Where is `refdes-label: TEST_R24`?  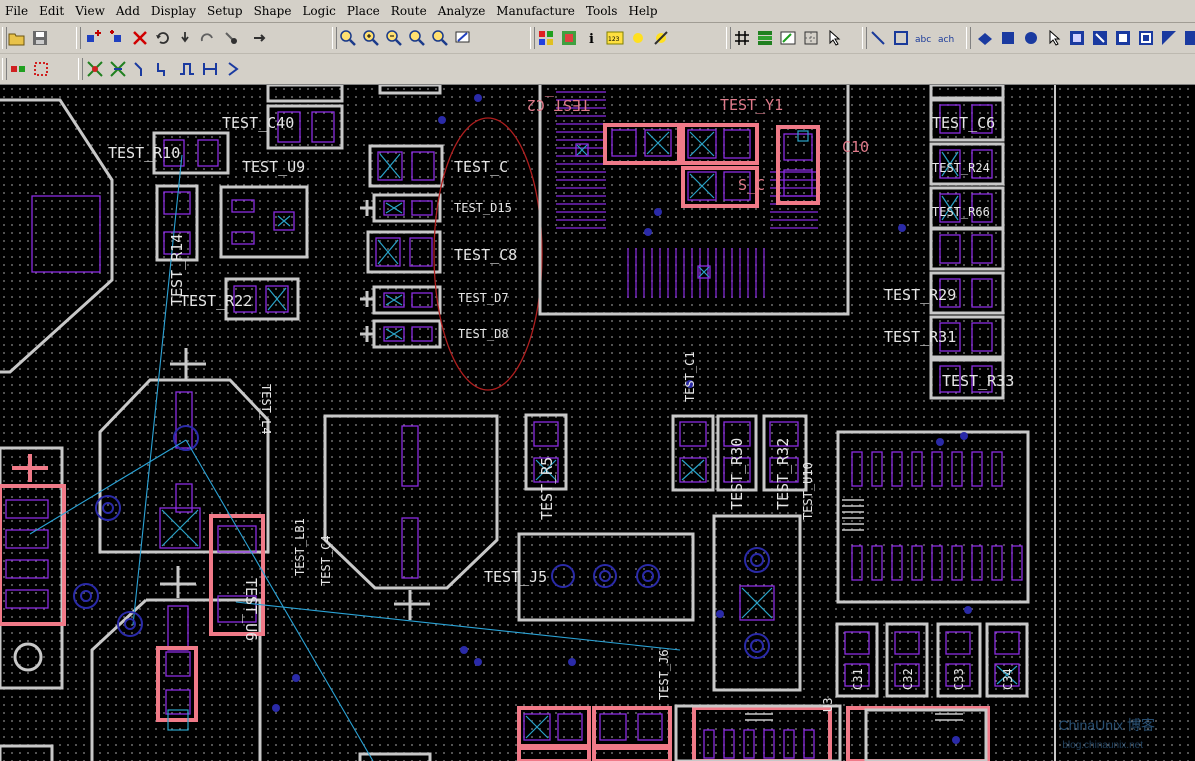
refdes-label: TEST_R24 is located at coordinates (961, 168).